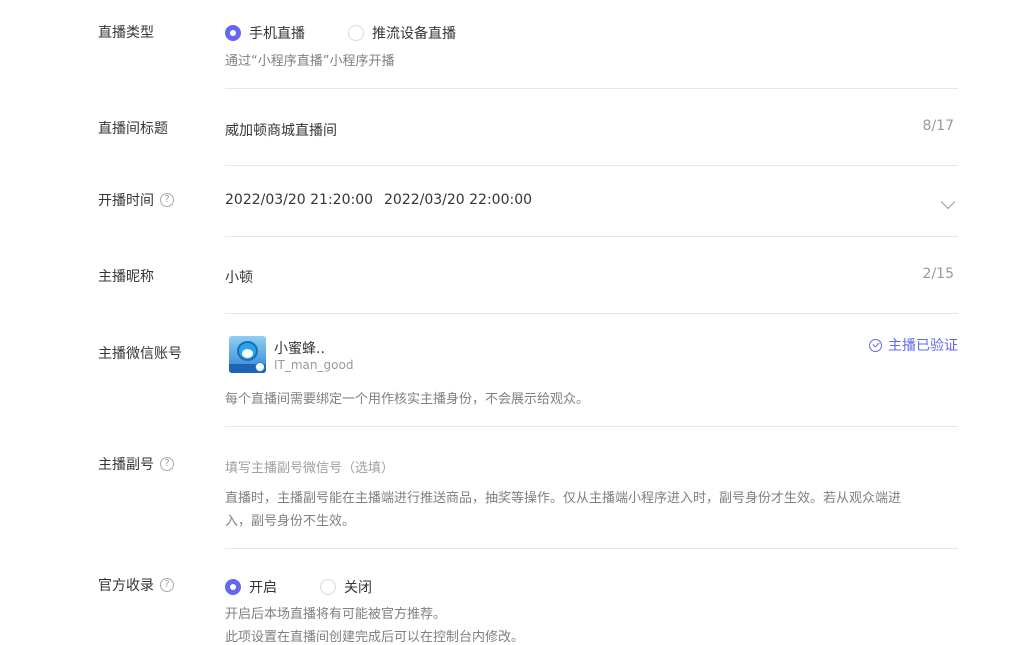 This screenshot has height=645, width=1019. Describe the element at coordinates (290, 521) in the screenshot. I see `sub-account-tip-line2: 入，副号身份不生效。` at that location.